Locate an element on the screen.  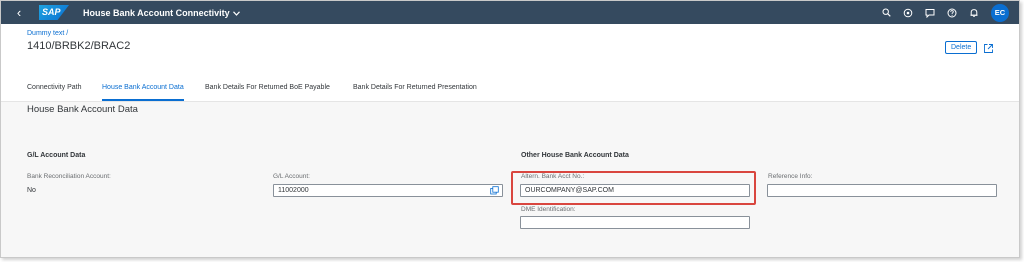
notifications-icon is located at coordinates (974, 13).